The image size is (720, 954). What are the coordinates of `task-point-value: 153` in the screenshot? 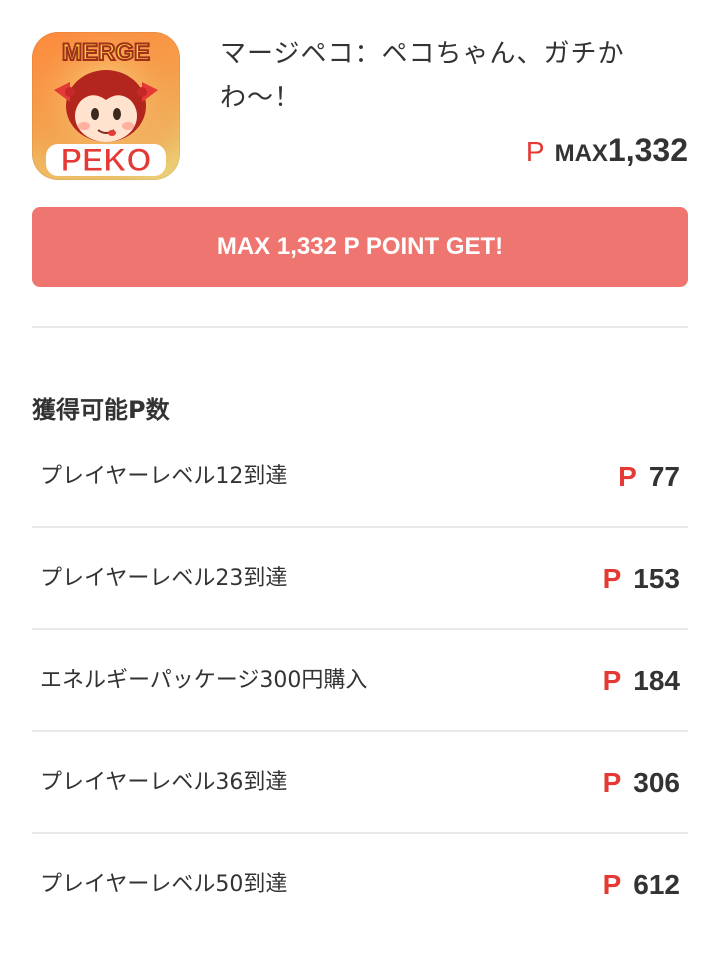 It's located at (656, 578).